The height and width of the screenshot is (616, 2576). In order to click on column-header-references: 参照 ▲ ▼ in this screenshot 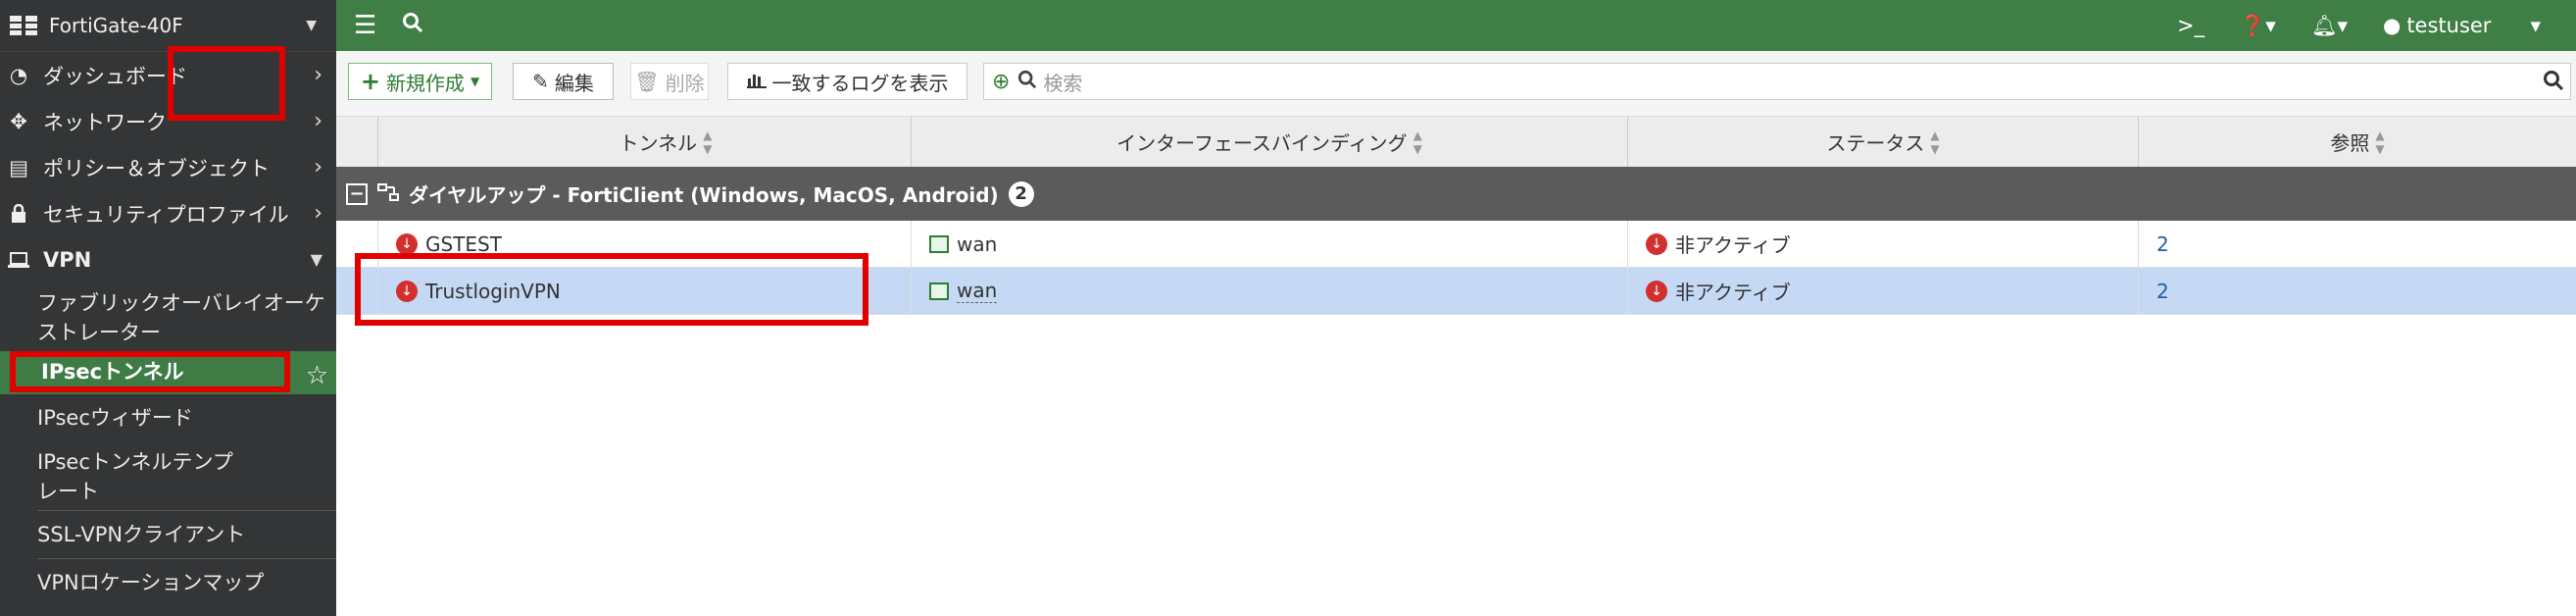, I will do `click(2357, 142)`.